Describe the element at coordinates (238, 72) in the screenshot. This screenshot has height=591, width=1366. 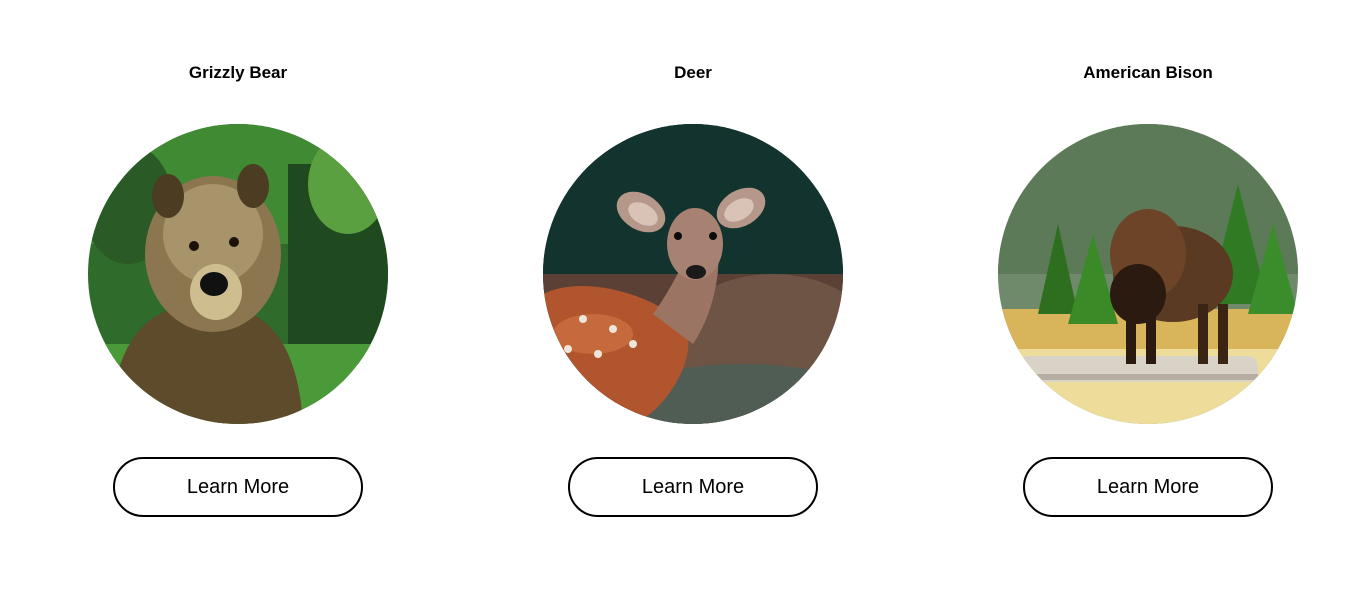
I see `card-title: Grizzly Bear` at that location.